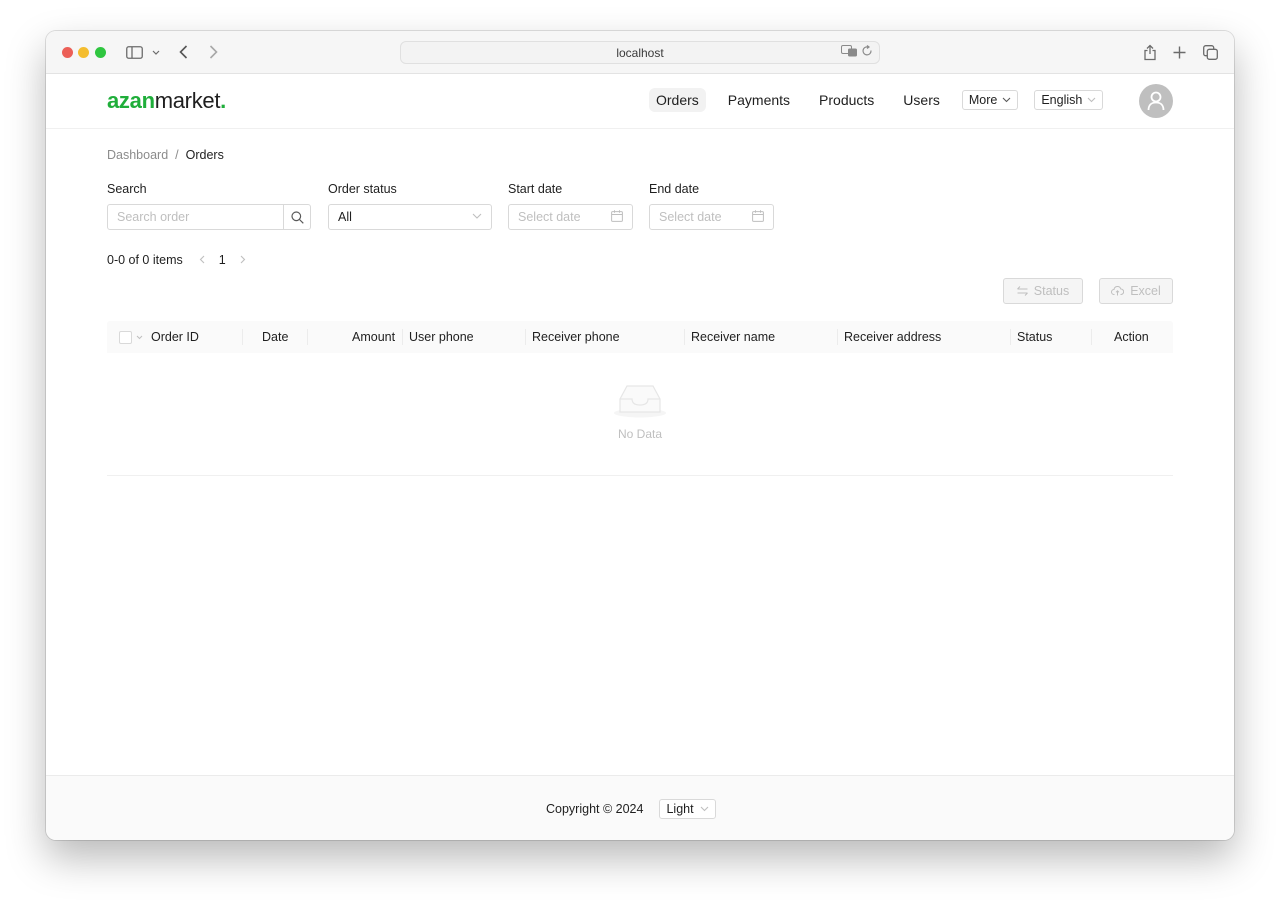  I want to click on start-date-placeholder: Select date, so click(549, 217).